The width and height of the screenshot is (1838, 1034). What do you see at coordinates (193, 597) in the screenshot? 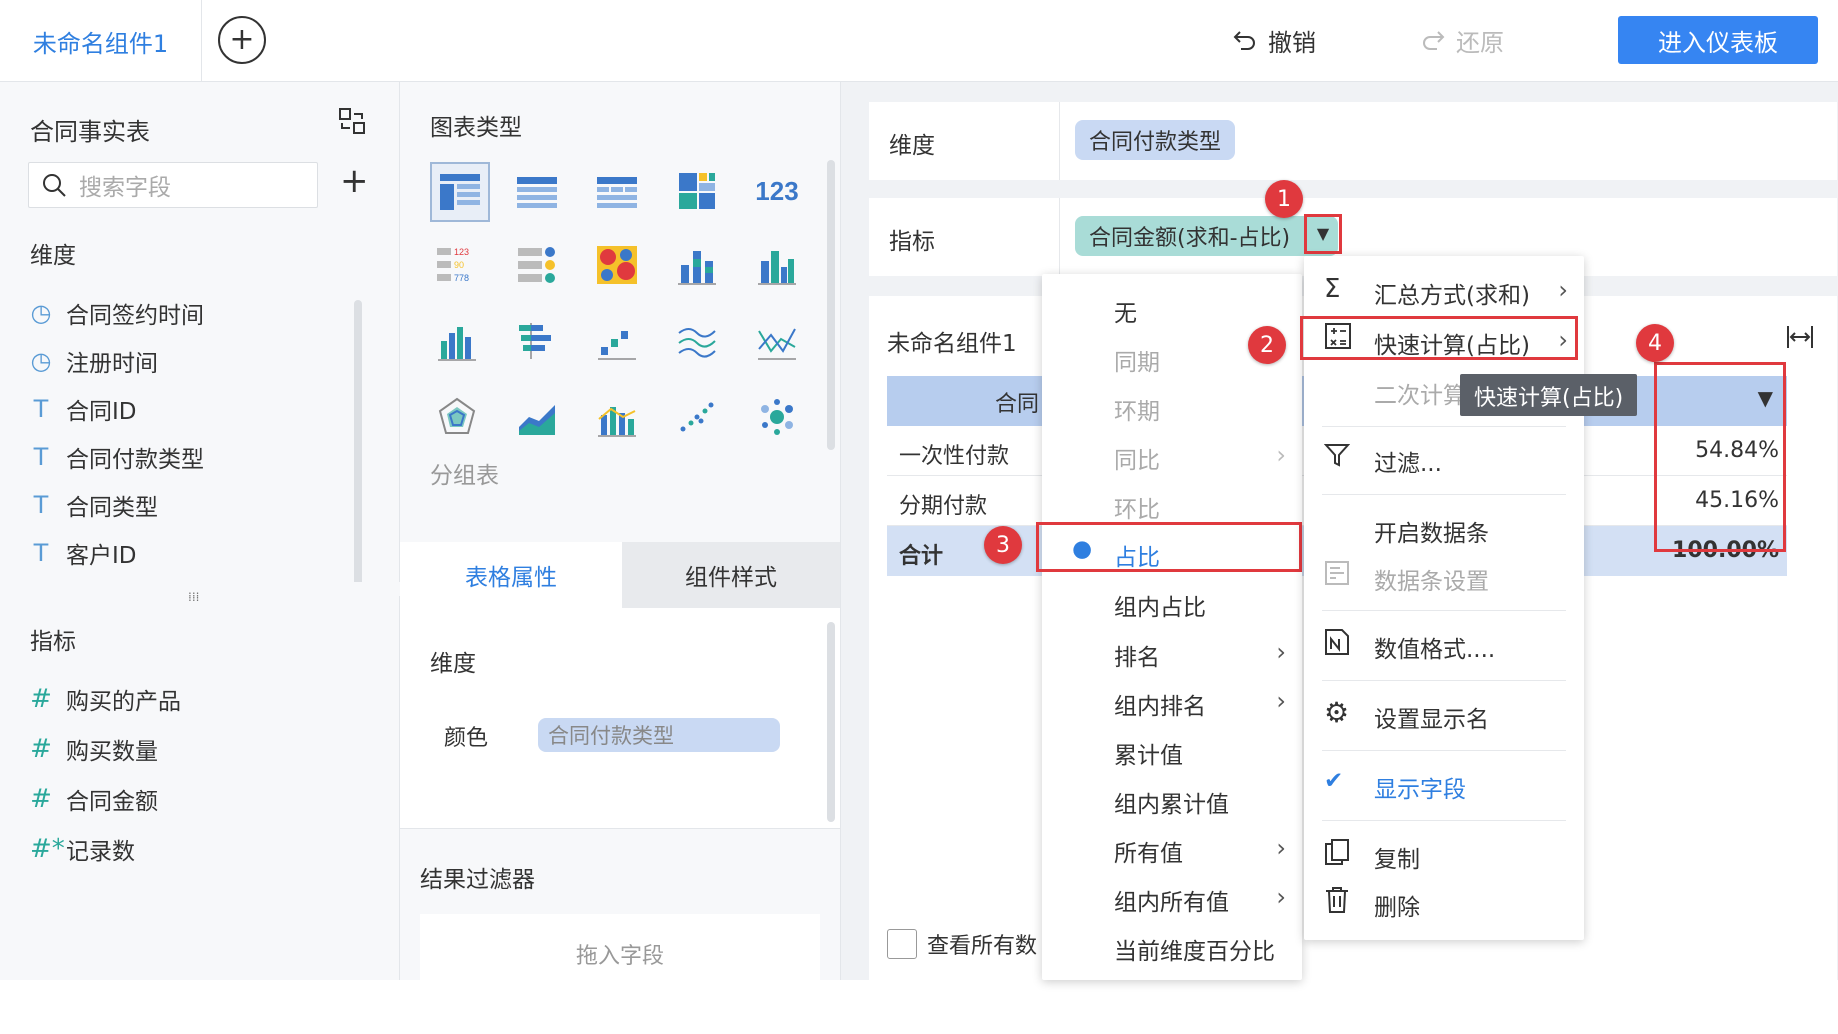
I see `resize-handle: ⁞⁞⁞` at bounding box center [193, 597].